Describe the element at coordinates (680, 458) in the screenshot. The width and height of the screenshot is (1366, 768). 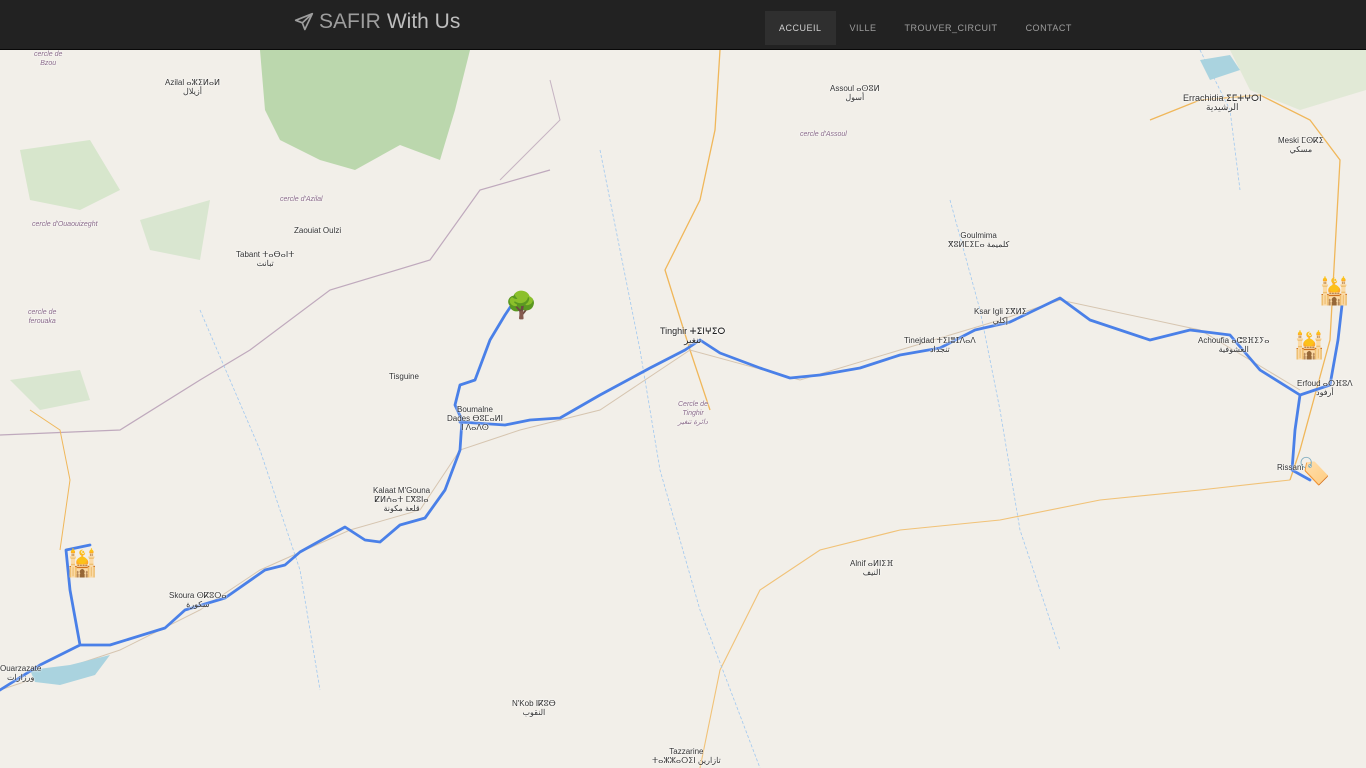
I see `river` at that location.